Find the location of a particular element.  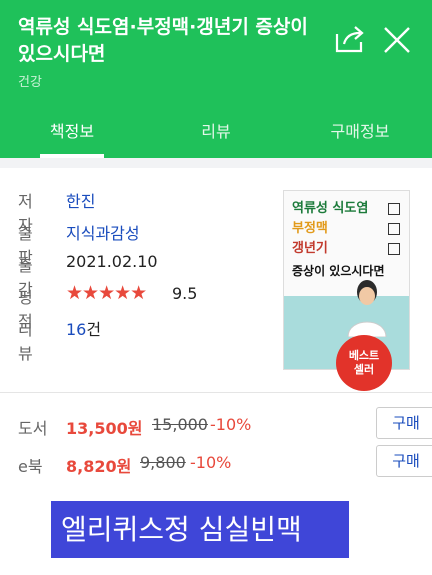

share-icon is located at coordinates (349, 39).